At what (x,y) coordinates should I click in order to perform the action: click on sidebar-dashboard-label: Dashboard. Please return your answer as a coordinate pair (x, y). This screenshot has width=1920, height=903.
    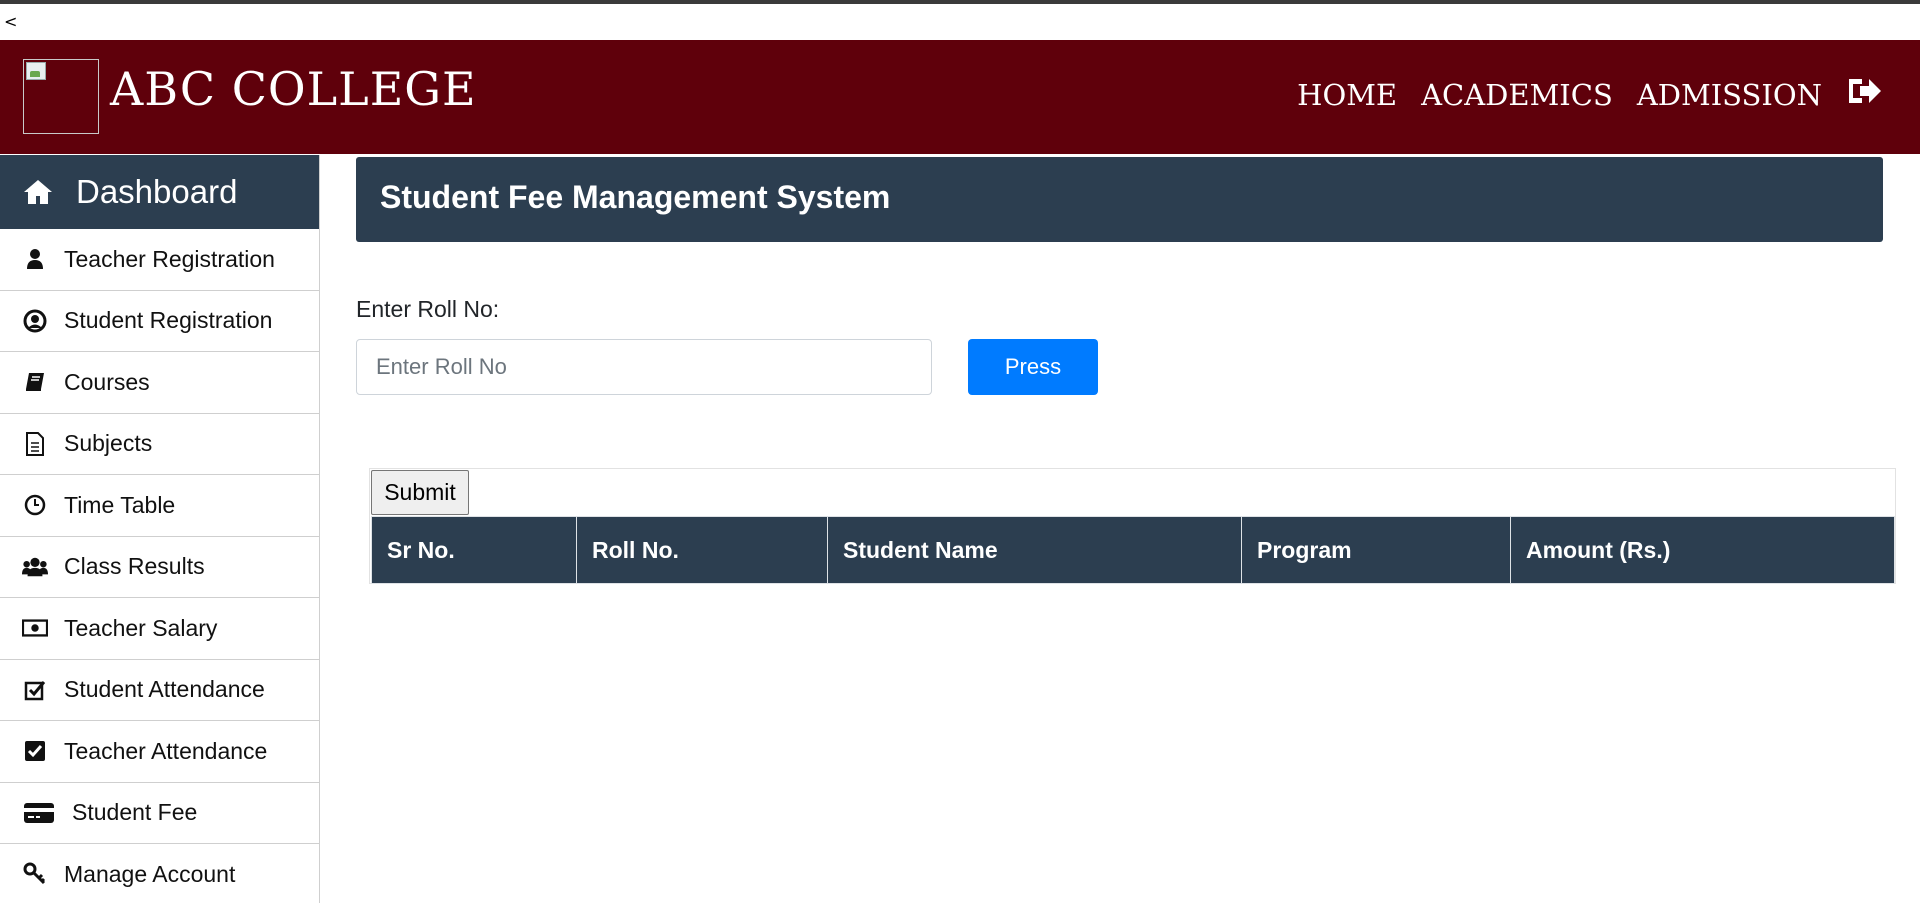
    Looking at the image, I should click on (157, 191).